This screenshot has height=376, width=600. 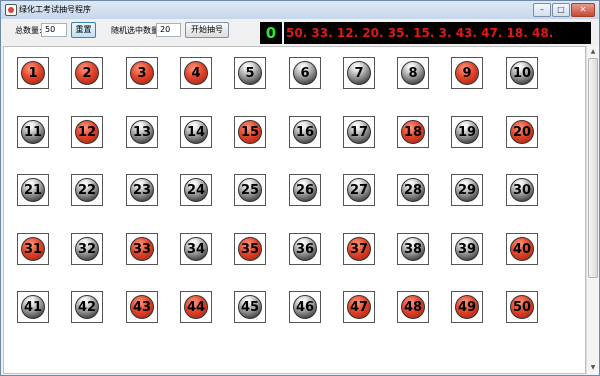 I want to click on selected-ball: 15, so click(x=250, y=132).